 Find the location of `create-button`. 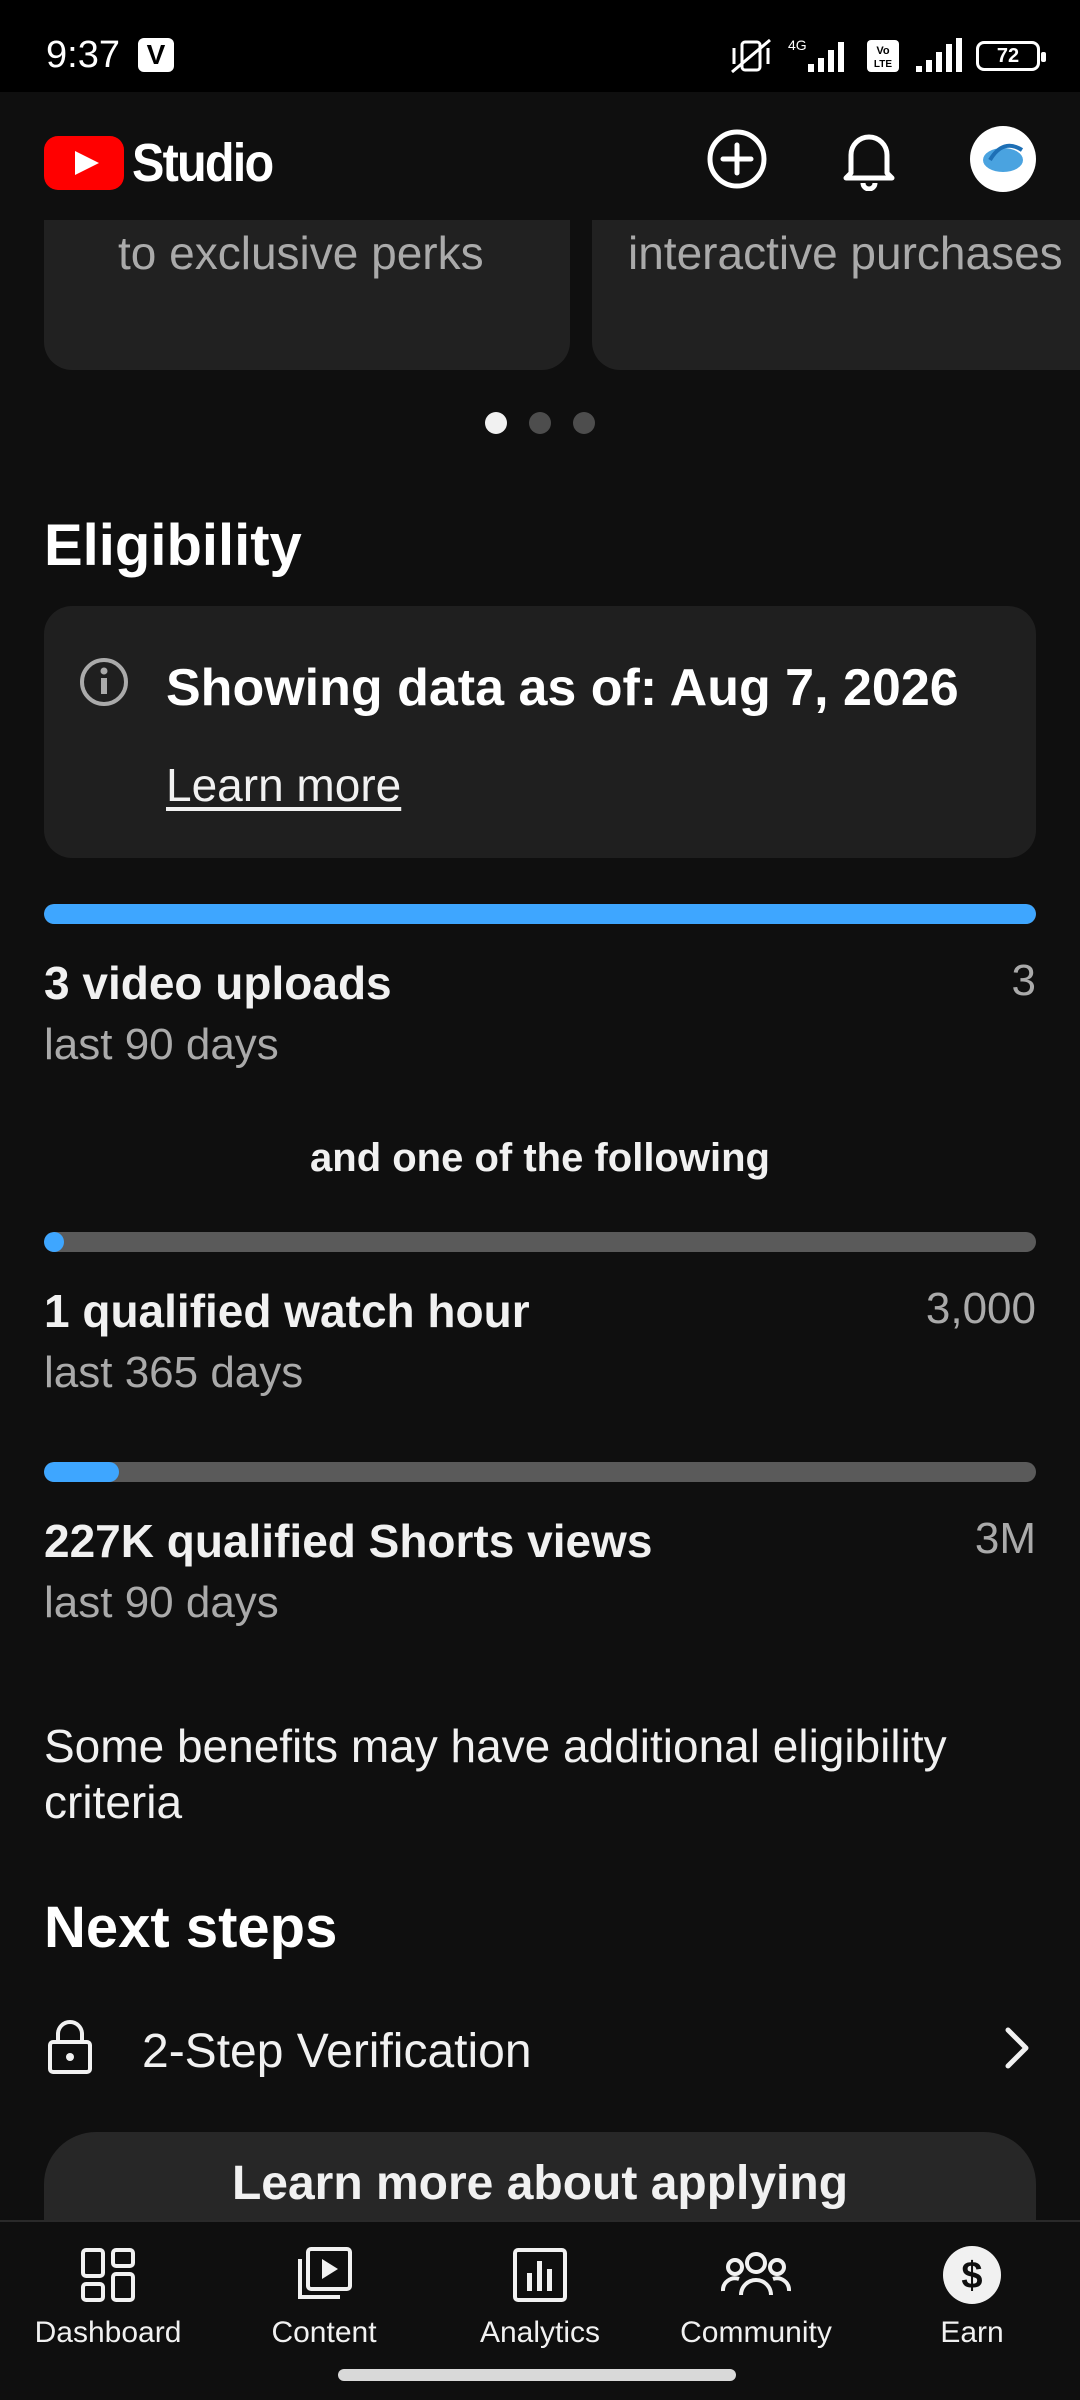

create-button is located at coordinates (737, 159).